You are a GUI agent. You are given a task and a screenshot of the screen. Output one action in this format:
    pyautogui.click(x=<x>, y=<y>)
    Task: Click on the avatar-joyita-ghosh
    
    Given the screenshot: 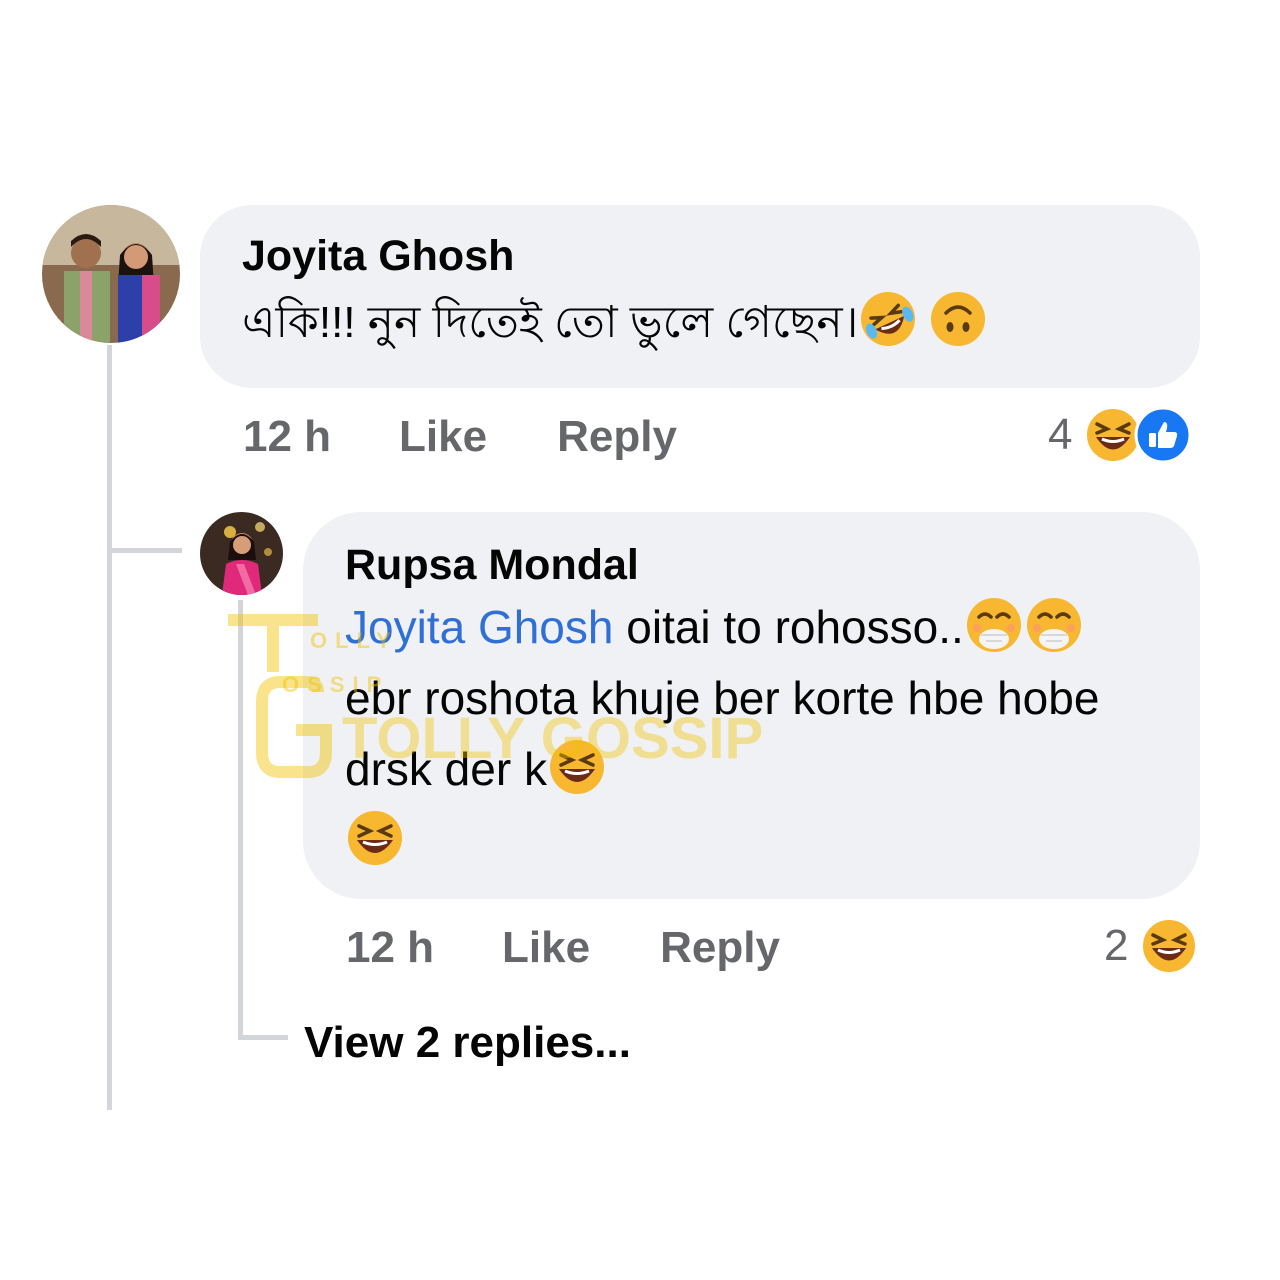 What is the action you would take?
    pyautogui.click(x=111, y=274)
    